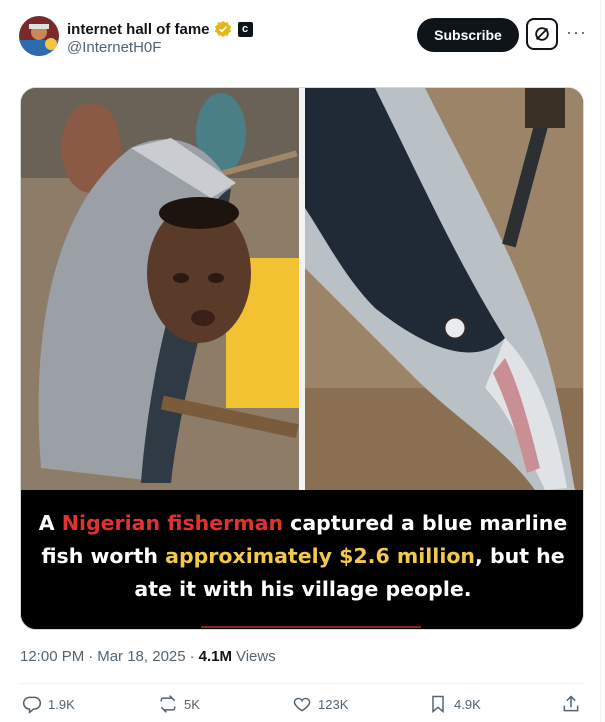  I want to click on more-icon: ···, so click(576, 32).